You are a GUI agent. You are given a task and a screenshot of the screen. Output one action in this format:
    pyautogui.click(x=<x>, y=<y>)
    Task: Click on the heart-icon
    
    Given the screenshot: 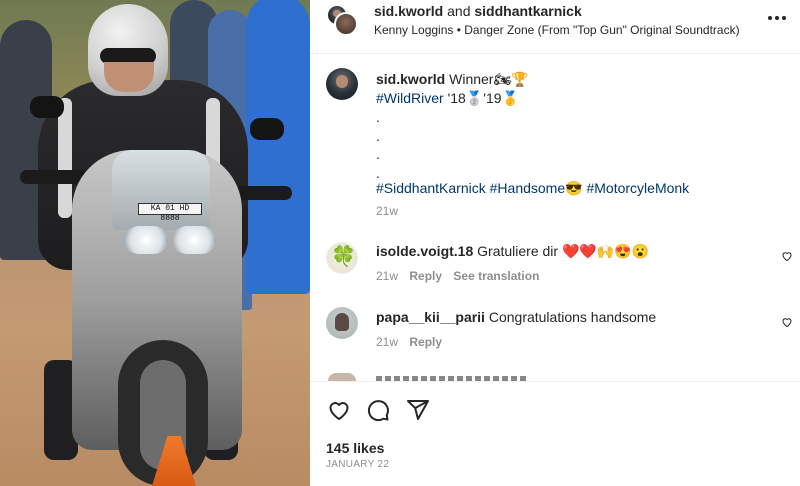 What is the action you would take?
    pyautogui.click(x=339, y=410)
    